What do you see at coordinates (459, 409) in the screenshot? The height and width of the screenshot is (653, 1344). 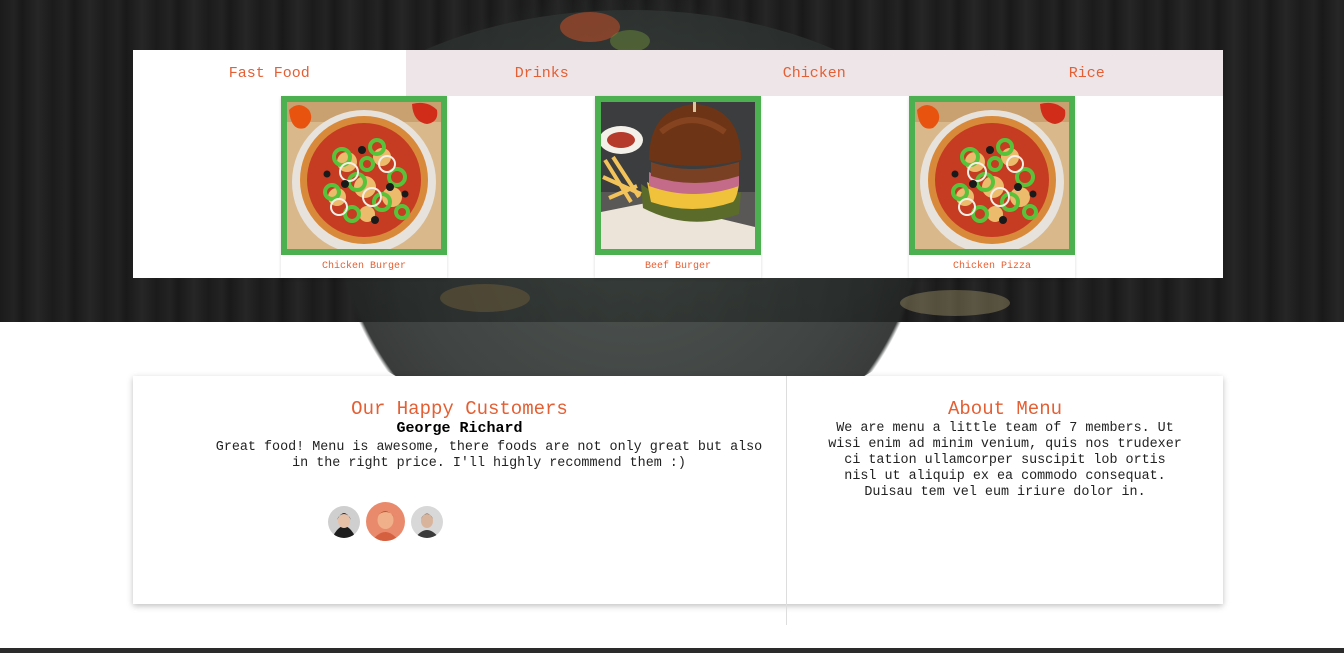 I see `customers-title: Our Happy Customers` at bounding box center [459, 409].